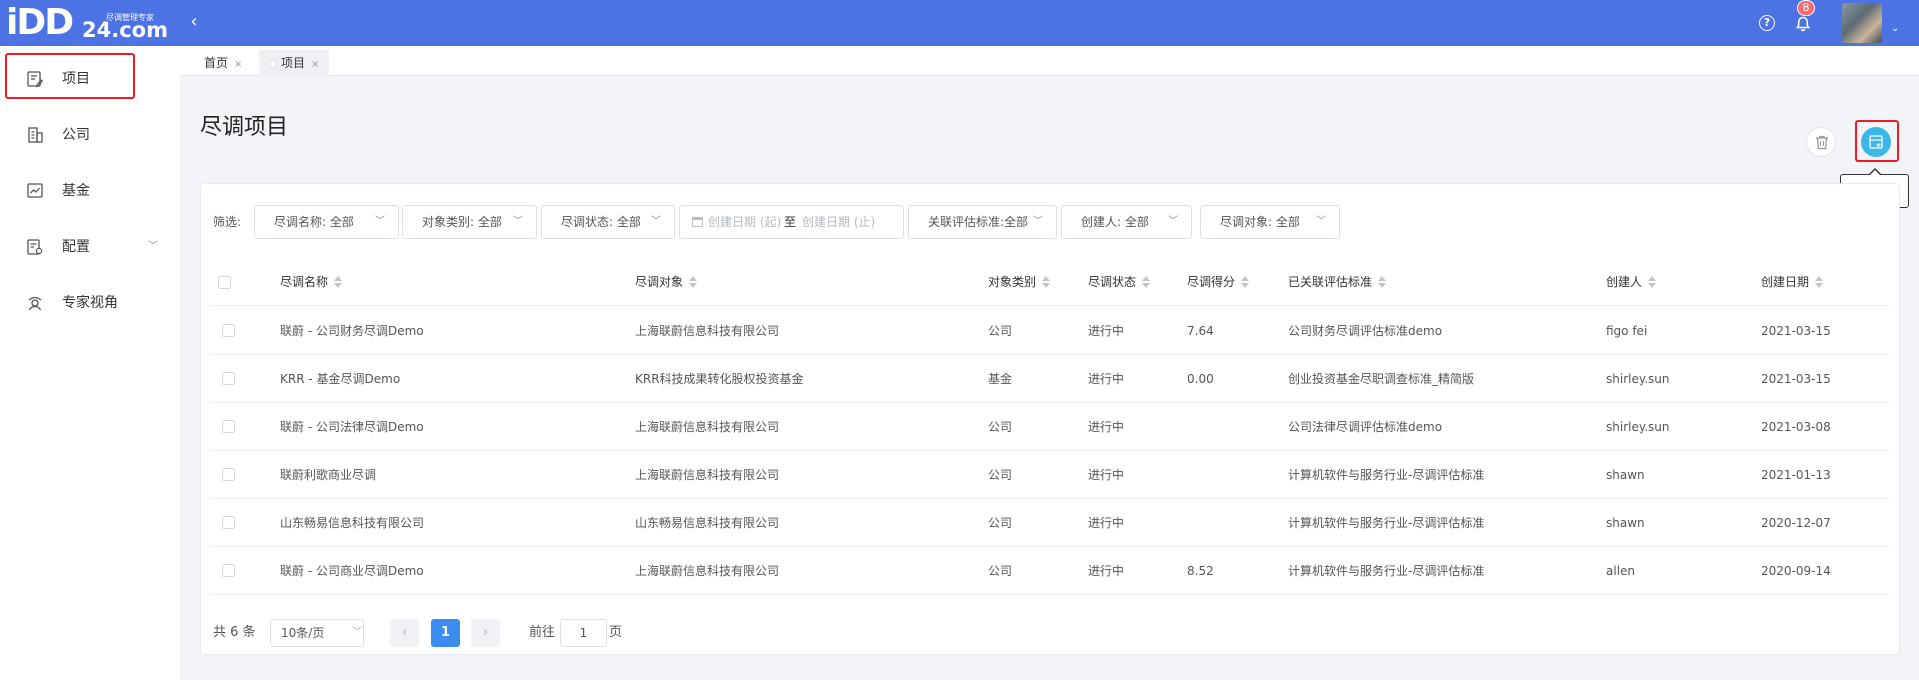 This screenshot has height=680, width=1919. I want to click on filter-creator-select: 创建人: 全部 ﹀, so click(1126, 222).